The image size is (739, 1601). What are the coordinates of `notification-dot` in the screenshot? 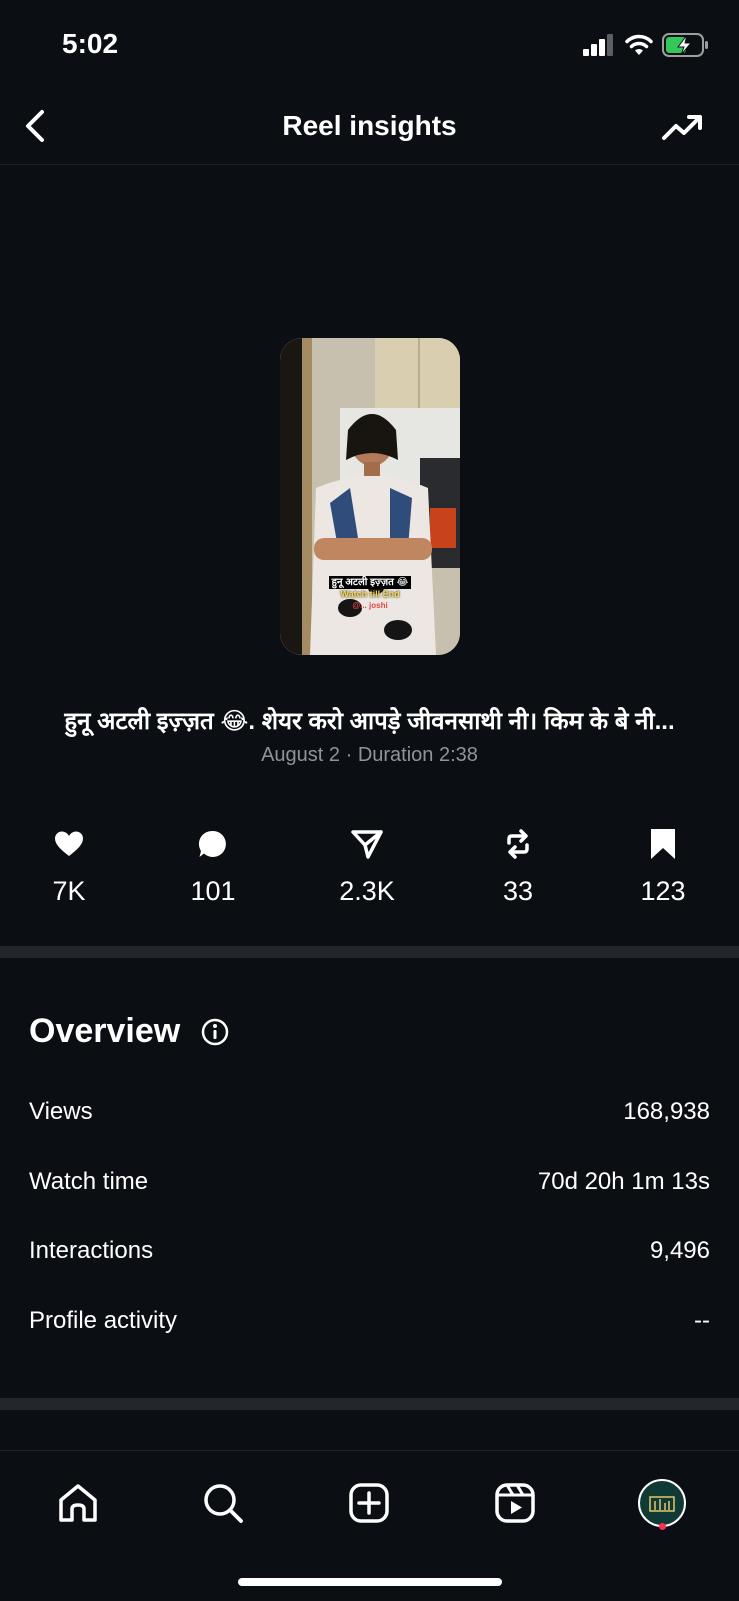 It's located at (662, 1526).